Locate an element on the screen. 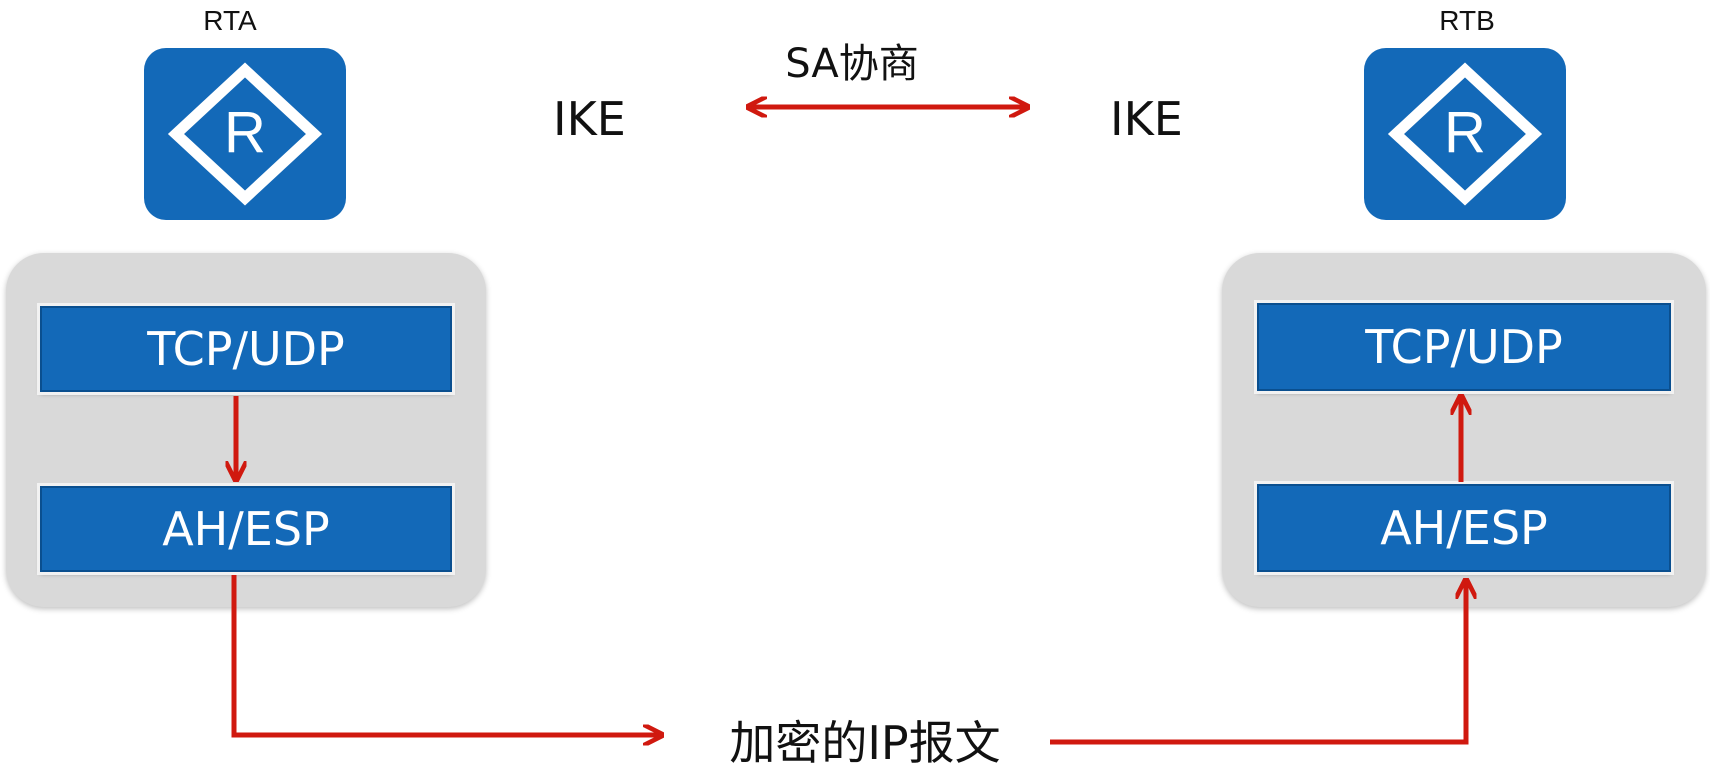  rtb-ah-esp-layer: AH/ESP is located at coordinates (1464, 528).